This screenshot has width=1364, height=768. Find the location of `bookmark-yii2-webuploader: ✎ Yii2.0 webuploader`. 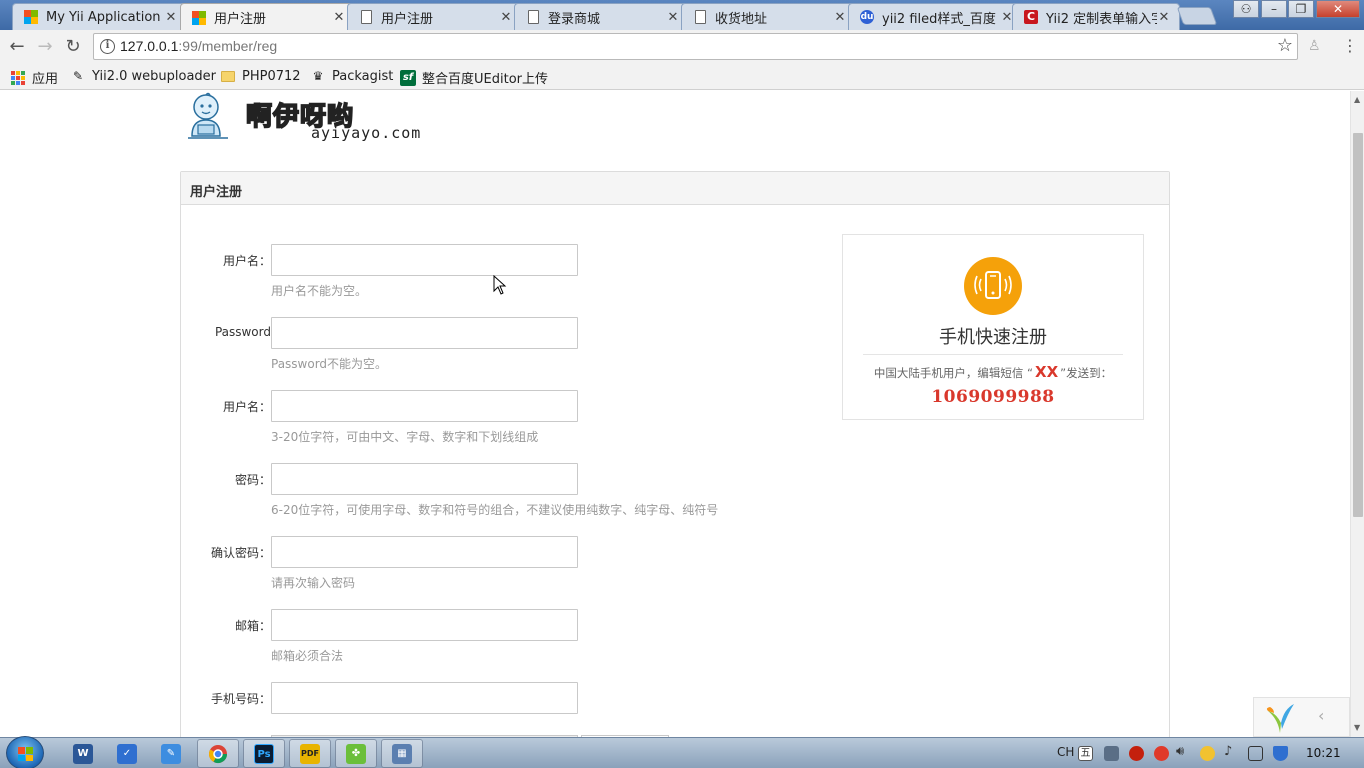

bookmark-yii2-webuploader: ✎ Yii2.0 webuploader is located at coordinates (143, 76).